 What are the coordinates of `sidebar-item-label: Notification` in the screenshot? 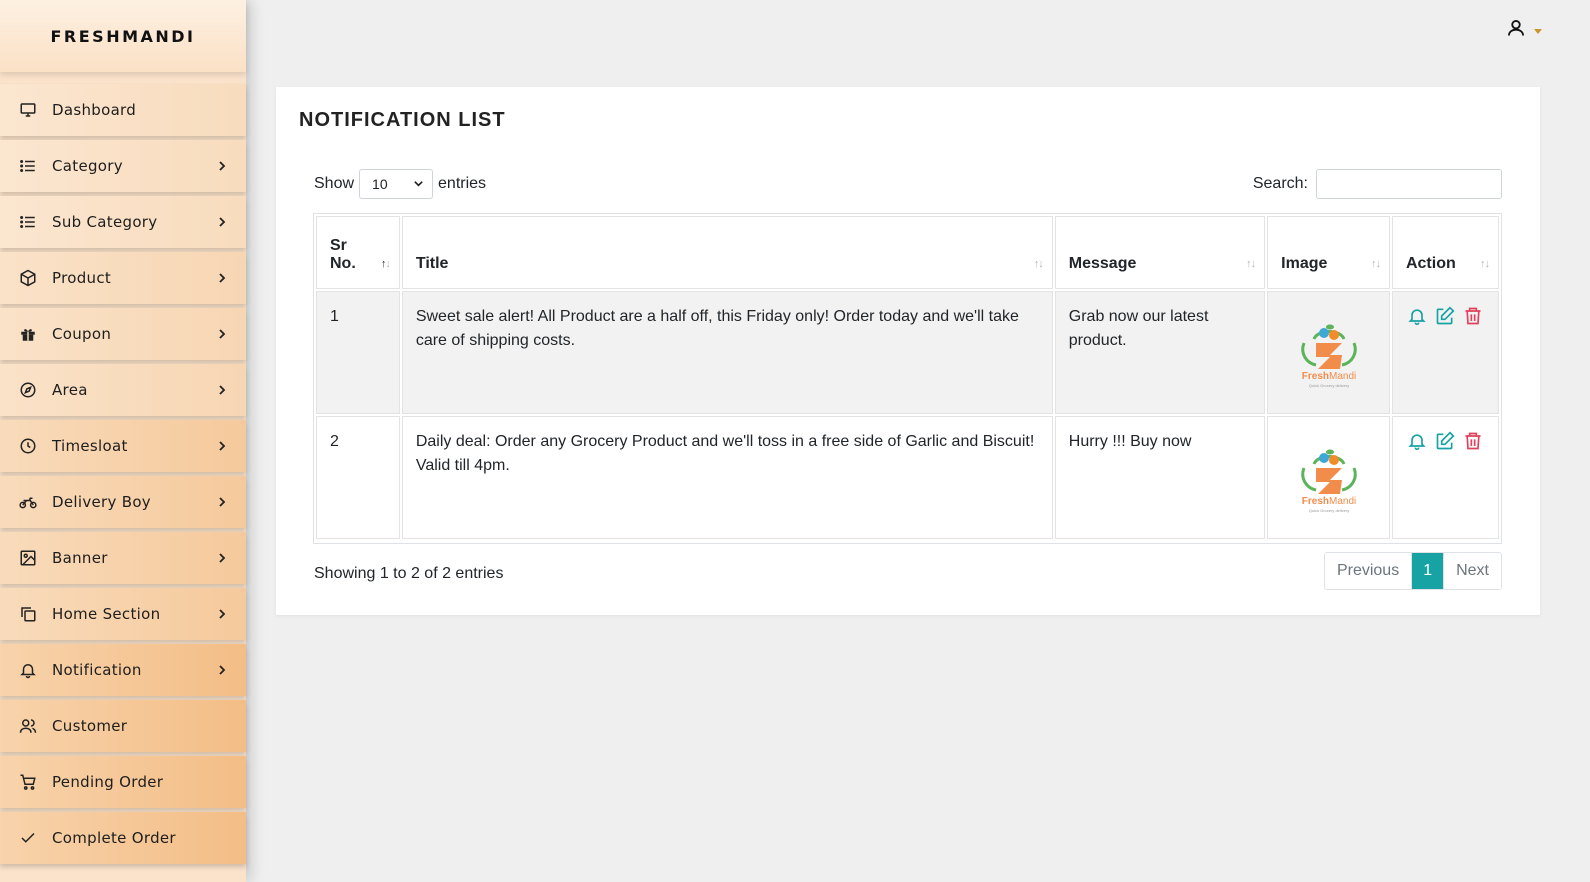 It's located at (97, 670).